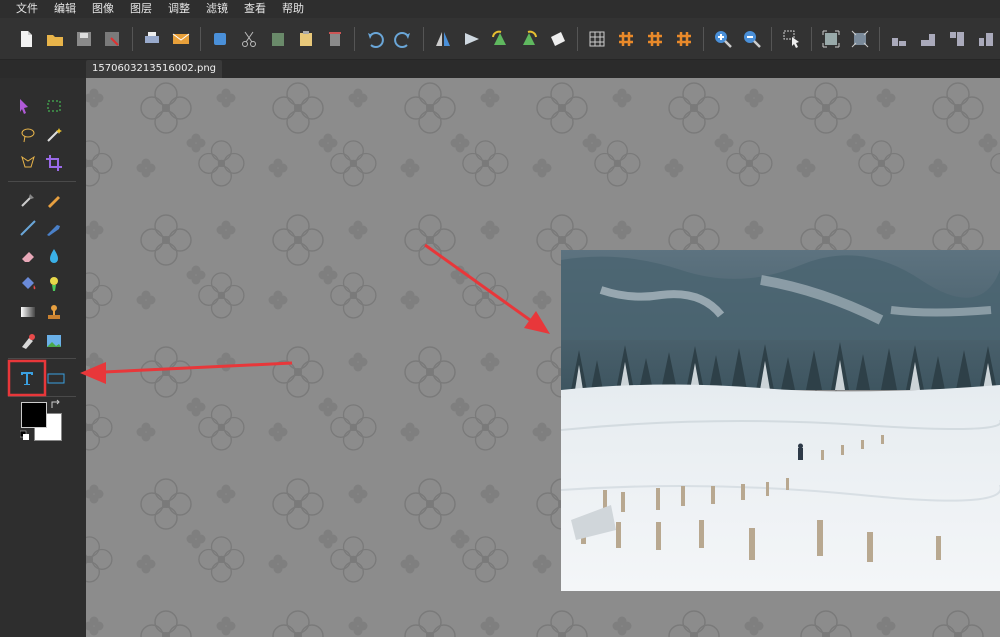 This screenshot has height=637, width=1000. What do you see at coordinates (28, 135) in the screenshot?
I see `lasso-tool` at bounding box center [28, 135].